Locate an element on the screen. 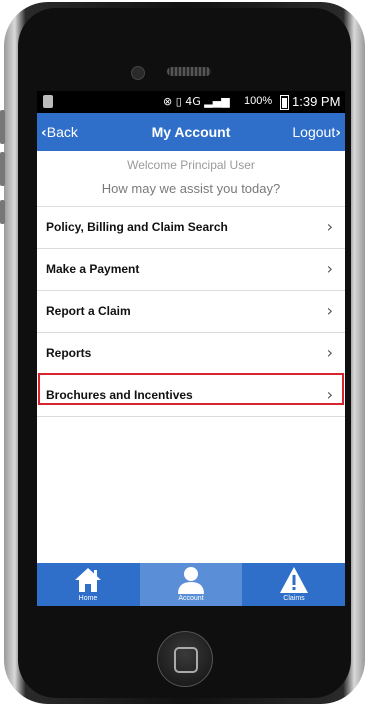 This screenshot has width=369, height=706. home-icon is located at coordinates (88, 580).